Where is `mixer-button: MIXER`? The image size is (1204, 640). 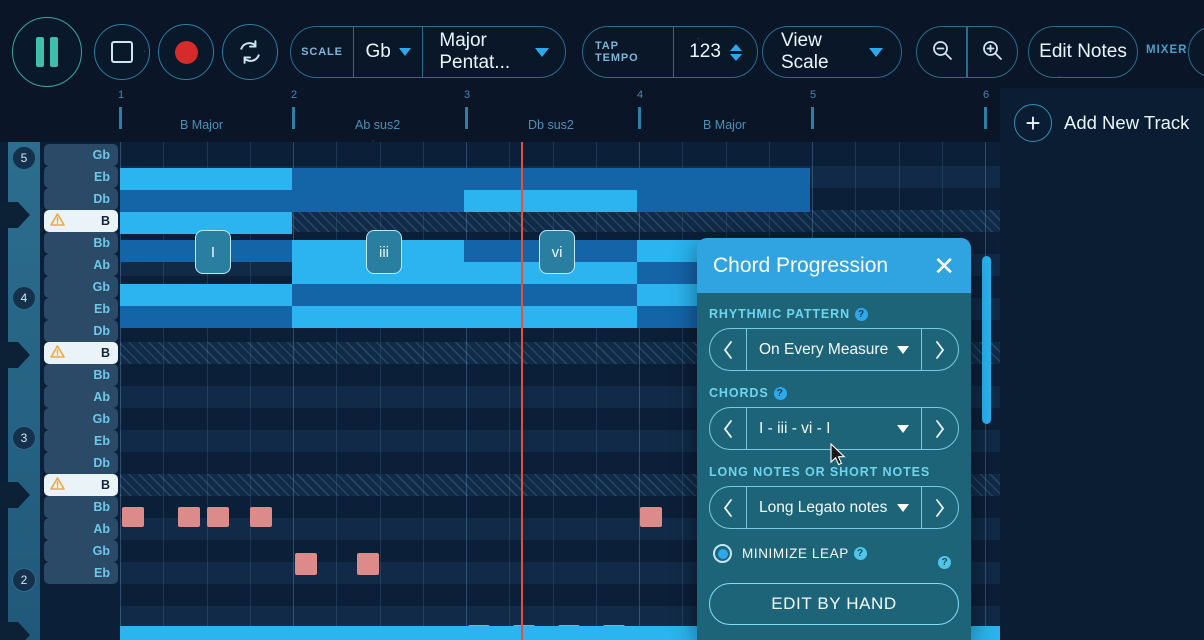 mixer-button: MIXER is located at coordinates (1166, 50).